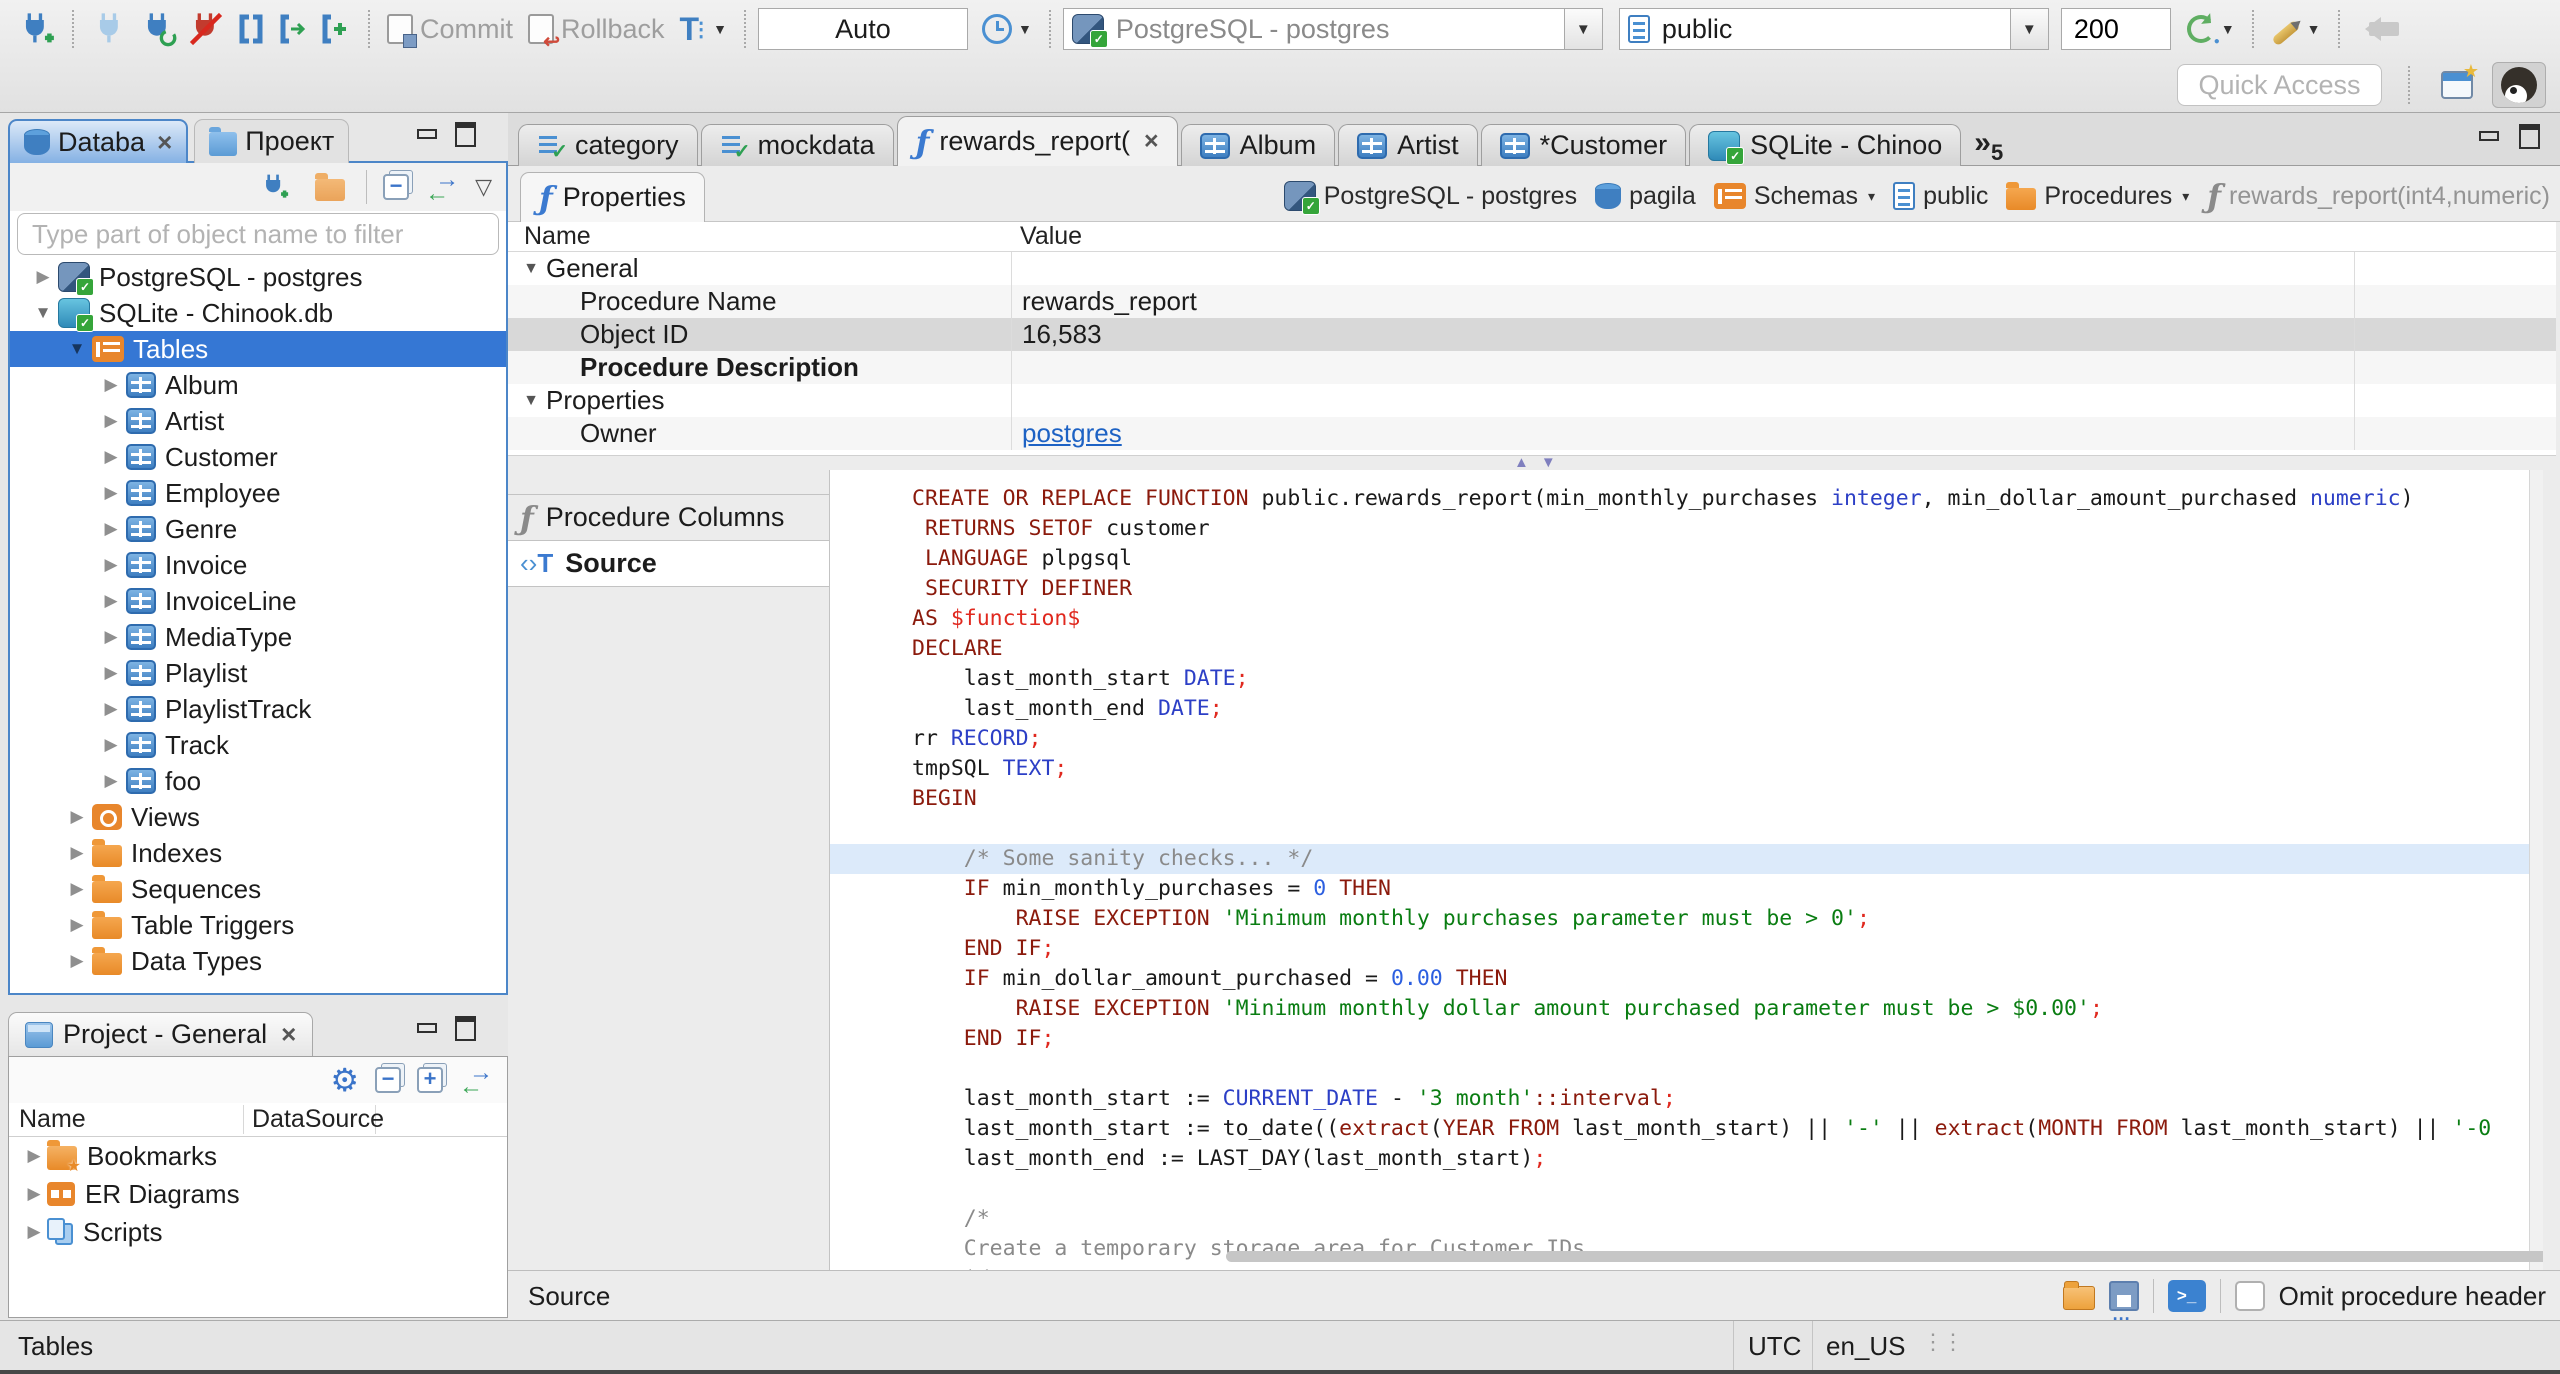 The width and height of the screenshot is (2560, 1374). Describe the element at coordinates (797, 145) in the screenshot. I see `editor-tab-mockdata: mockdata` at that location.